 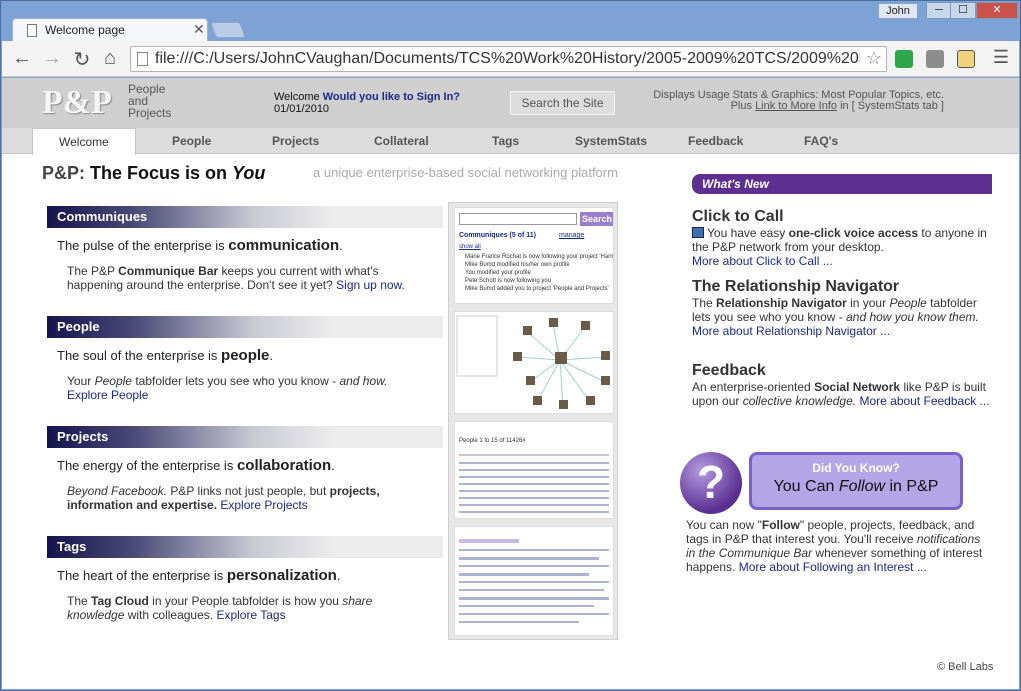 What do you see at coordinates (470, 247) in the screenshot?
I see `mini-show-all: show all` at bounding box center [470, 247].